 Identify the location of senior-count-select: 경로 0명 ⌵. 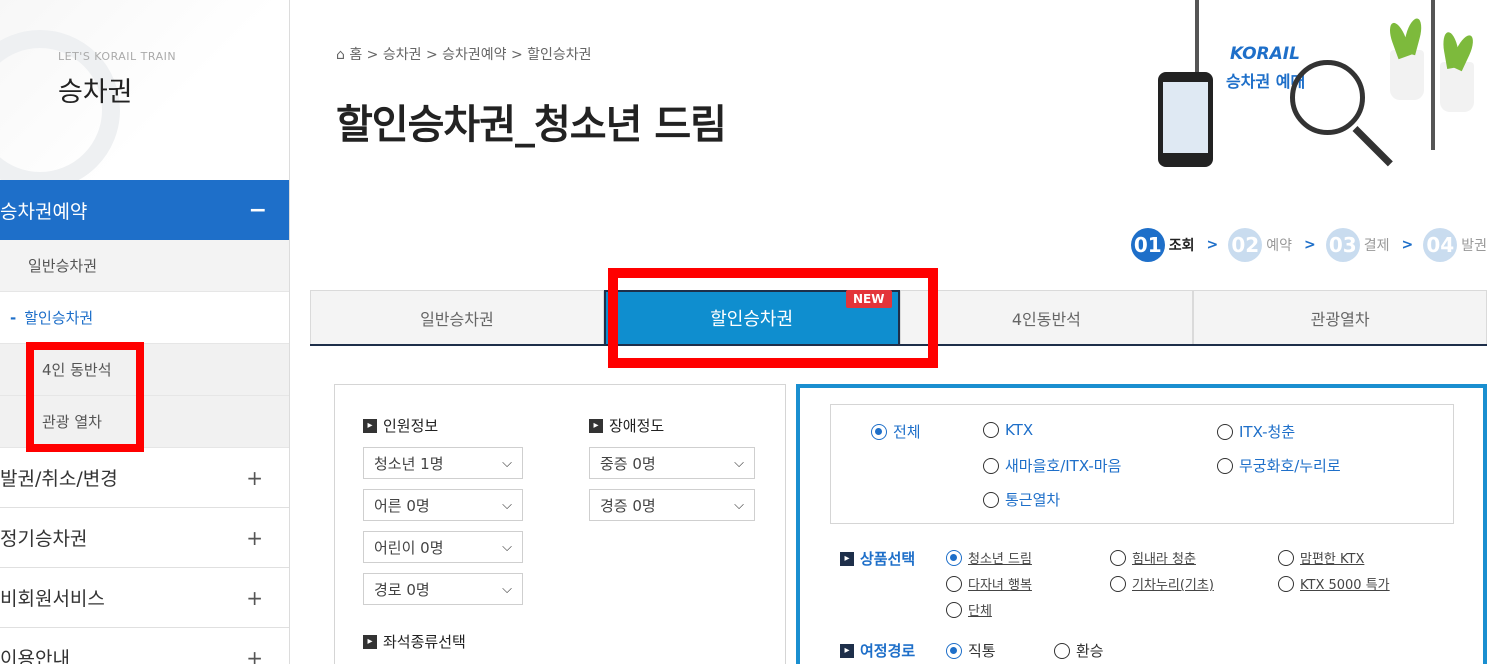
(443, 589).